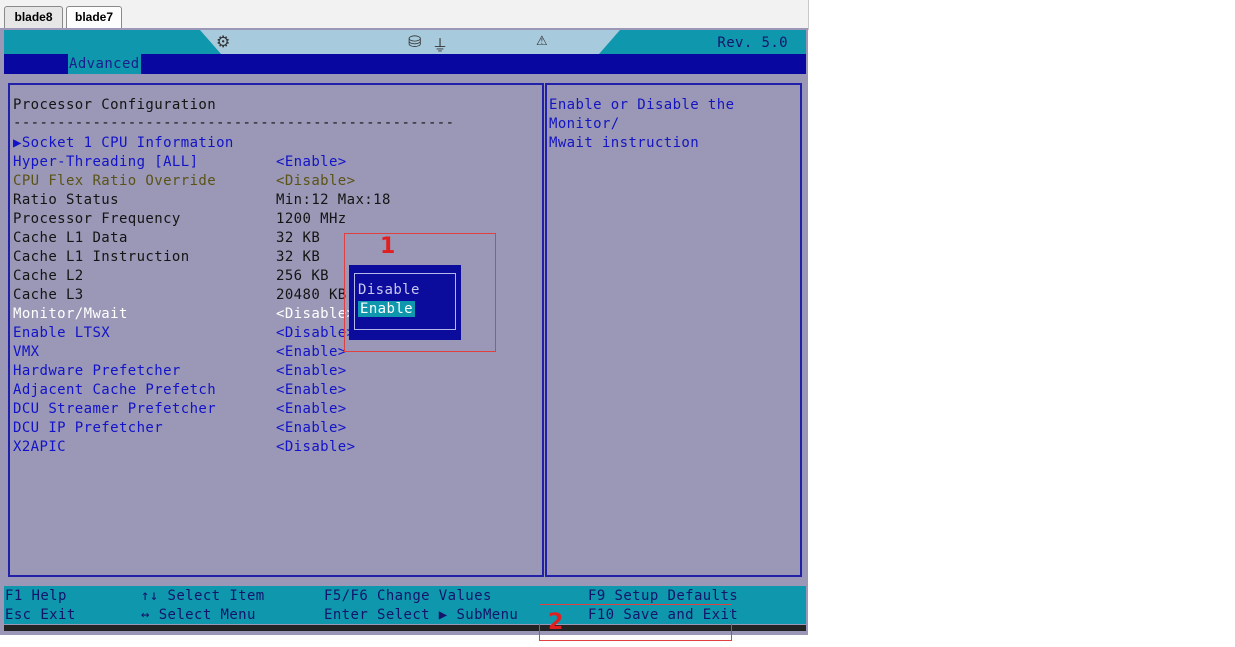 This screenshot has height=647, width=1235. Describe the element at coordinates (302, 276) in the screenshot. I see `value-cache-l2: 256 KB` at that location.